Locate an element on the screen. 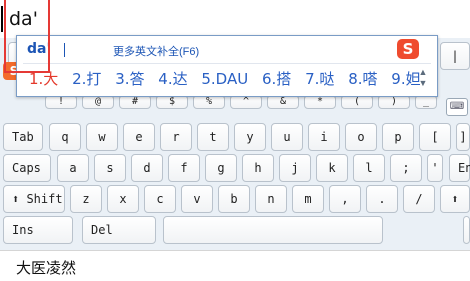 The image size is (470, 281). more-english-completion-link: 更多英文补全(F6) is located at coordinates (156, 51).